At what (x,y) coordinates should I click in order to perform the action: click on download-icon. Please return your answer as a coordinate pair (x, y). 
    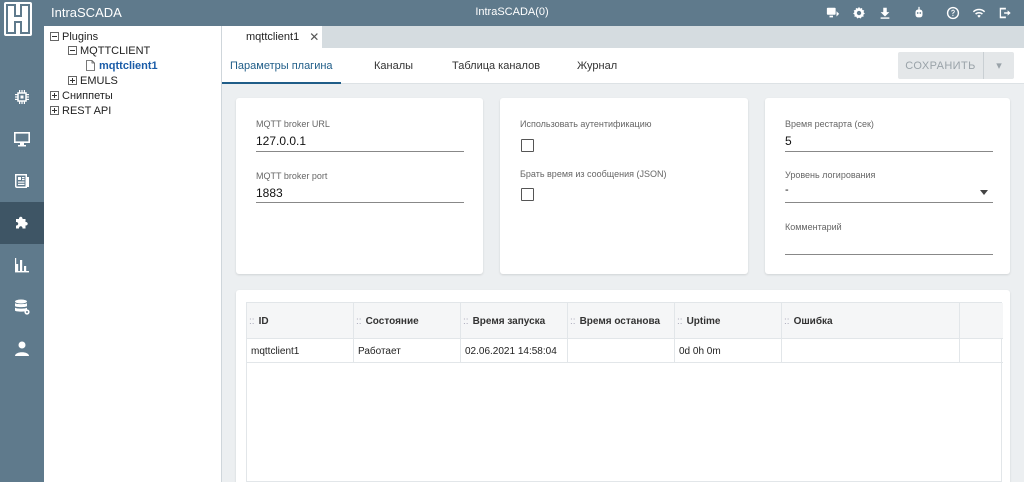
    Looking at the image, I should click on (885, 13).